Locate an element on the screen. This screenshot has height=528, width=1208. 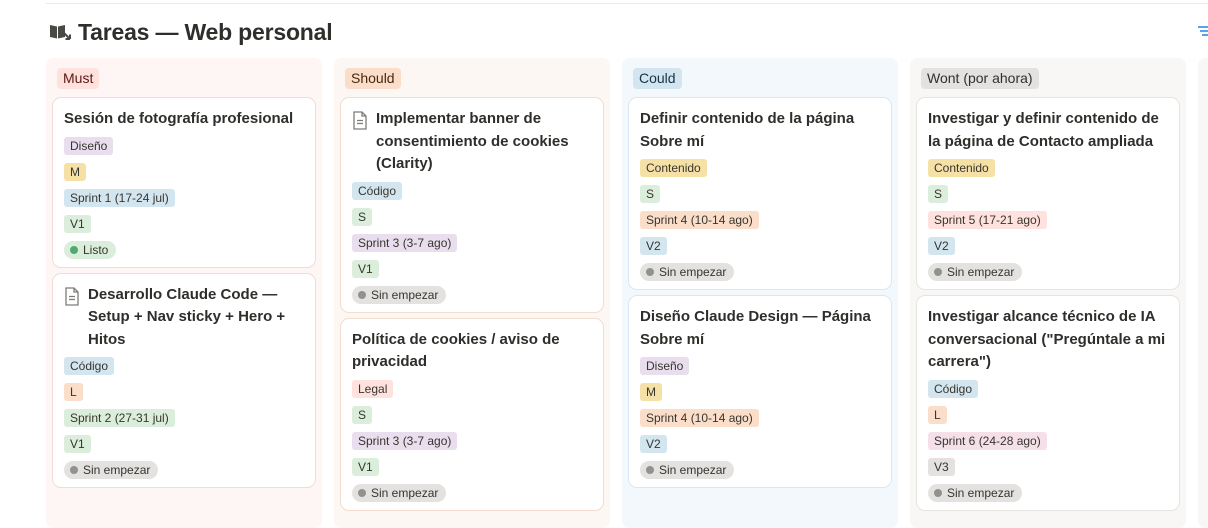
column-header: Should is located at coordinates (472, 78).